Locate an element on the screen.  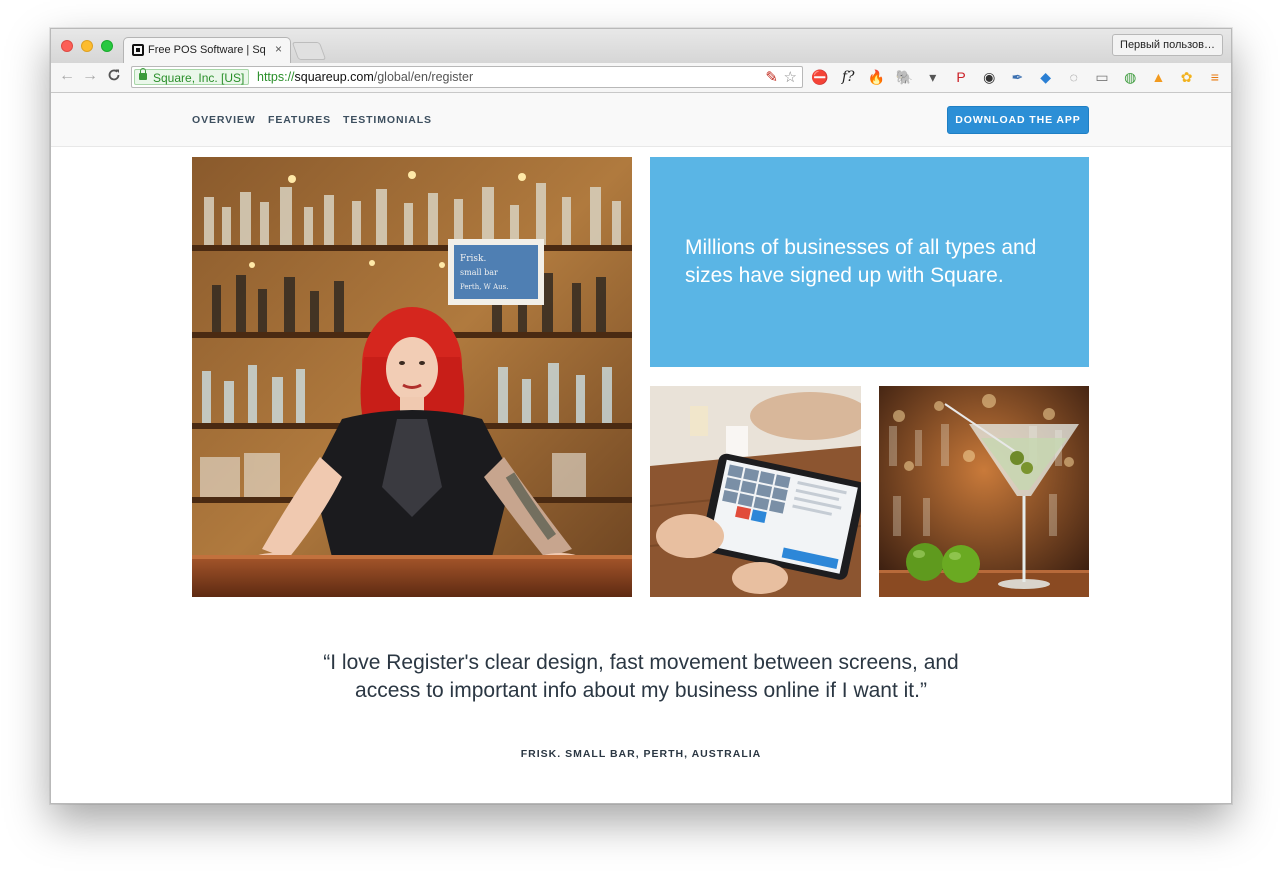
menu-icon: ≡ is located at coordinates (1215, 77).